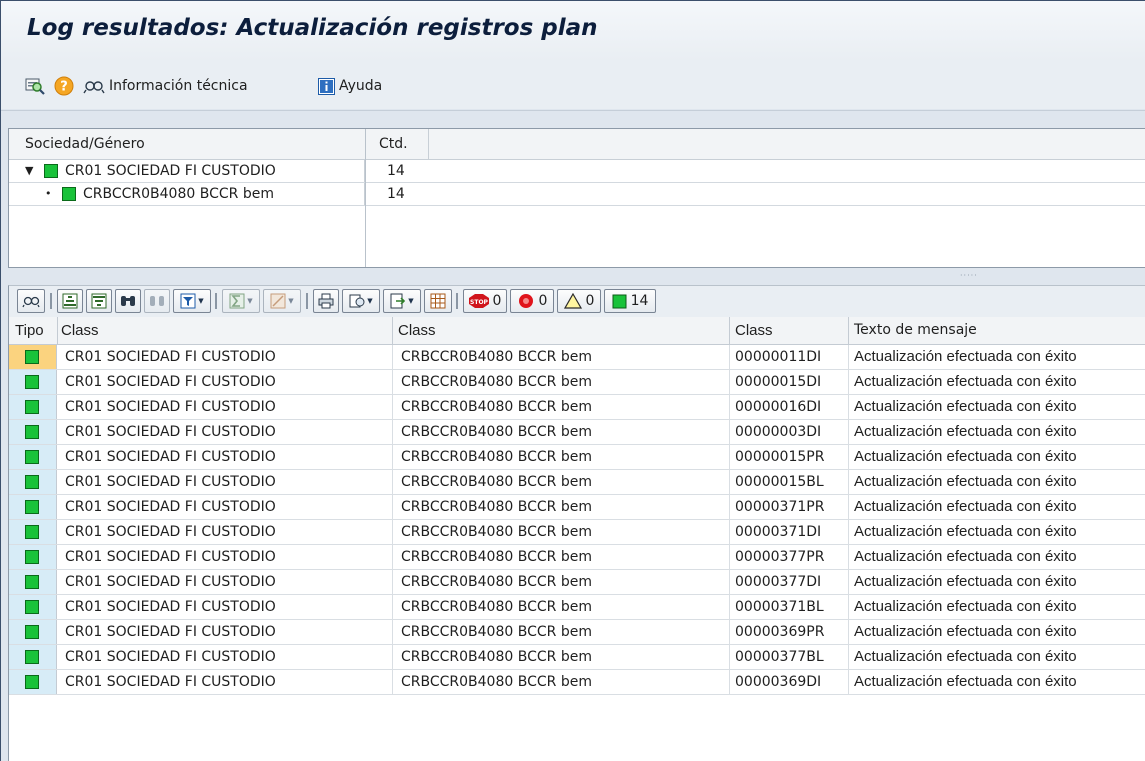  What do you see at coordinates (326, 86) in the screenshot?
I see `info-icon` at bounding box center [326, 86].